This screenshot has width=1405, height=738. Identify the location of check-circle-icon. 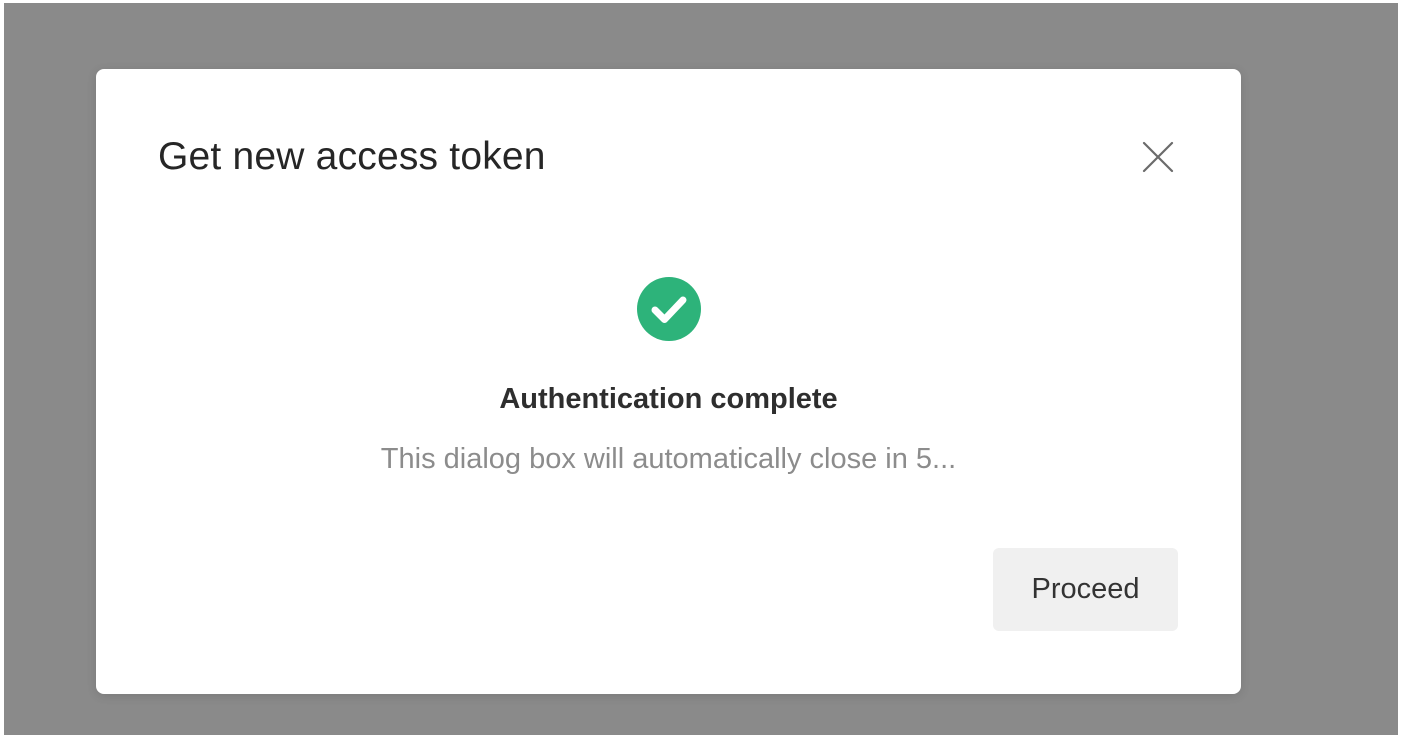
(668, 309).